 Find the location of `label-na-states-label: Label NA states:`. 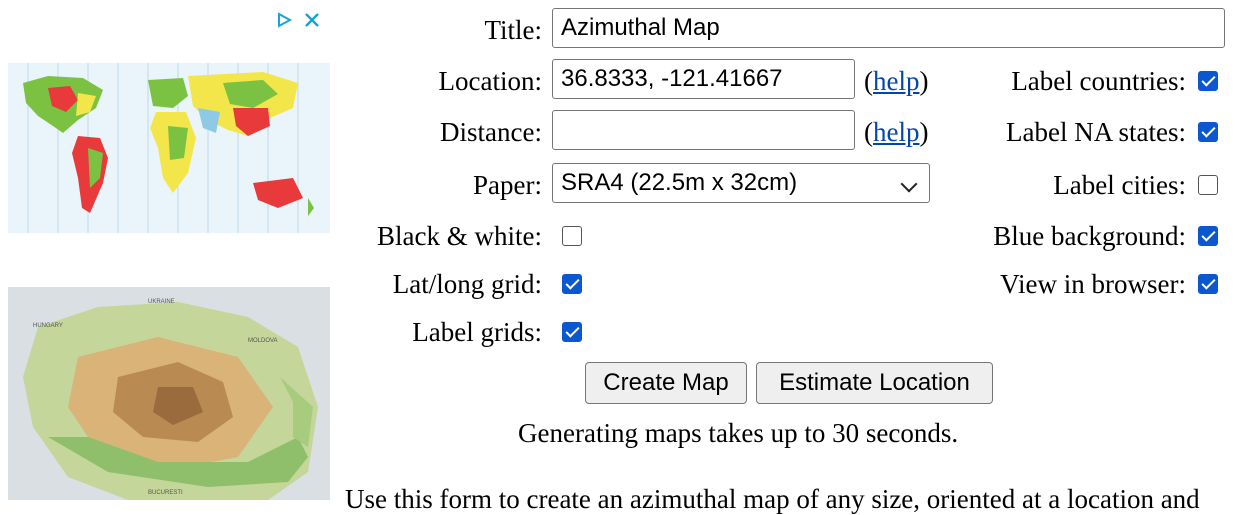

label-na-states-label: Label NA states: is located at coordinates (1096, 132).